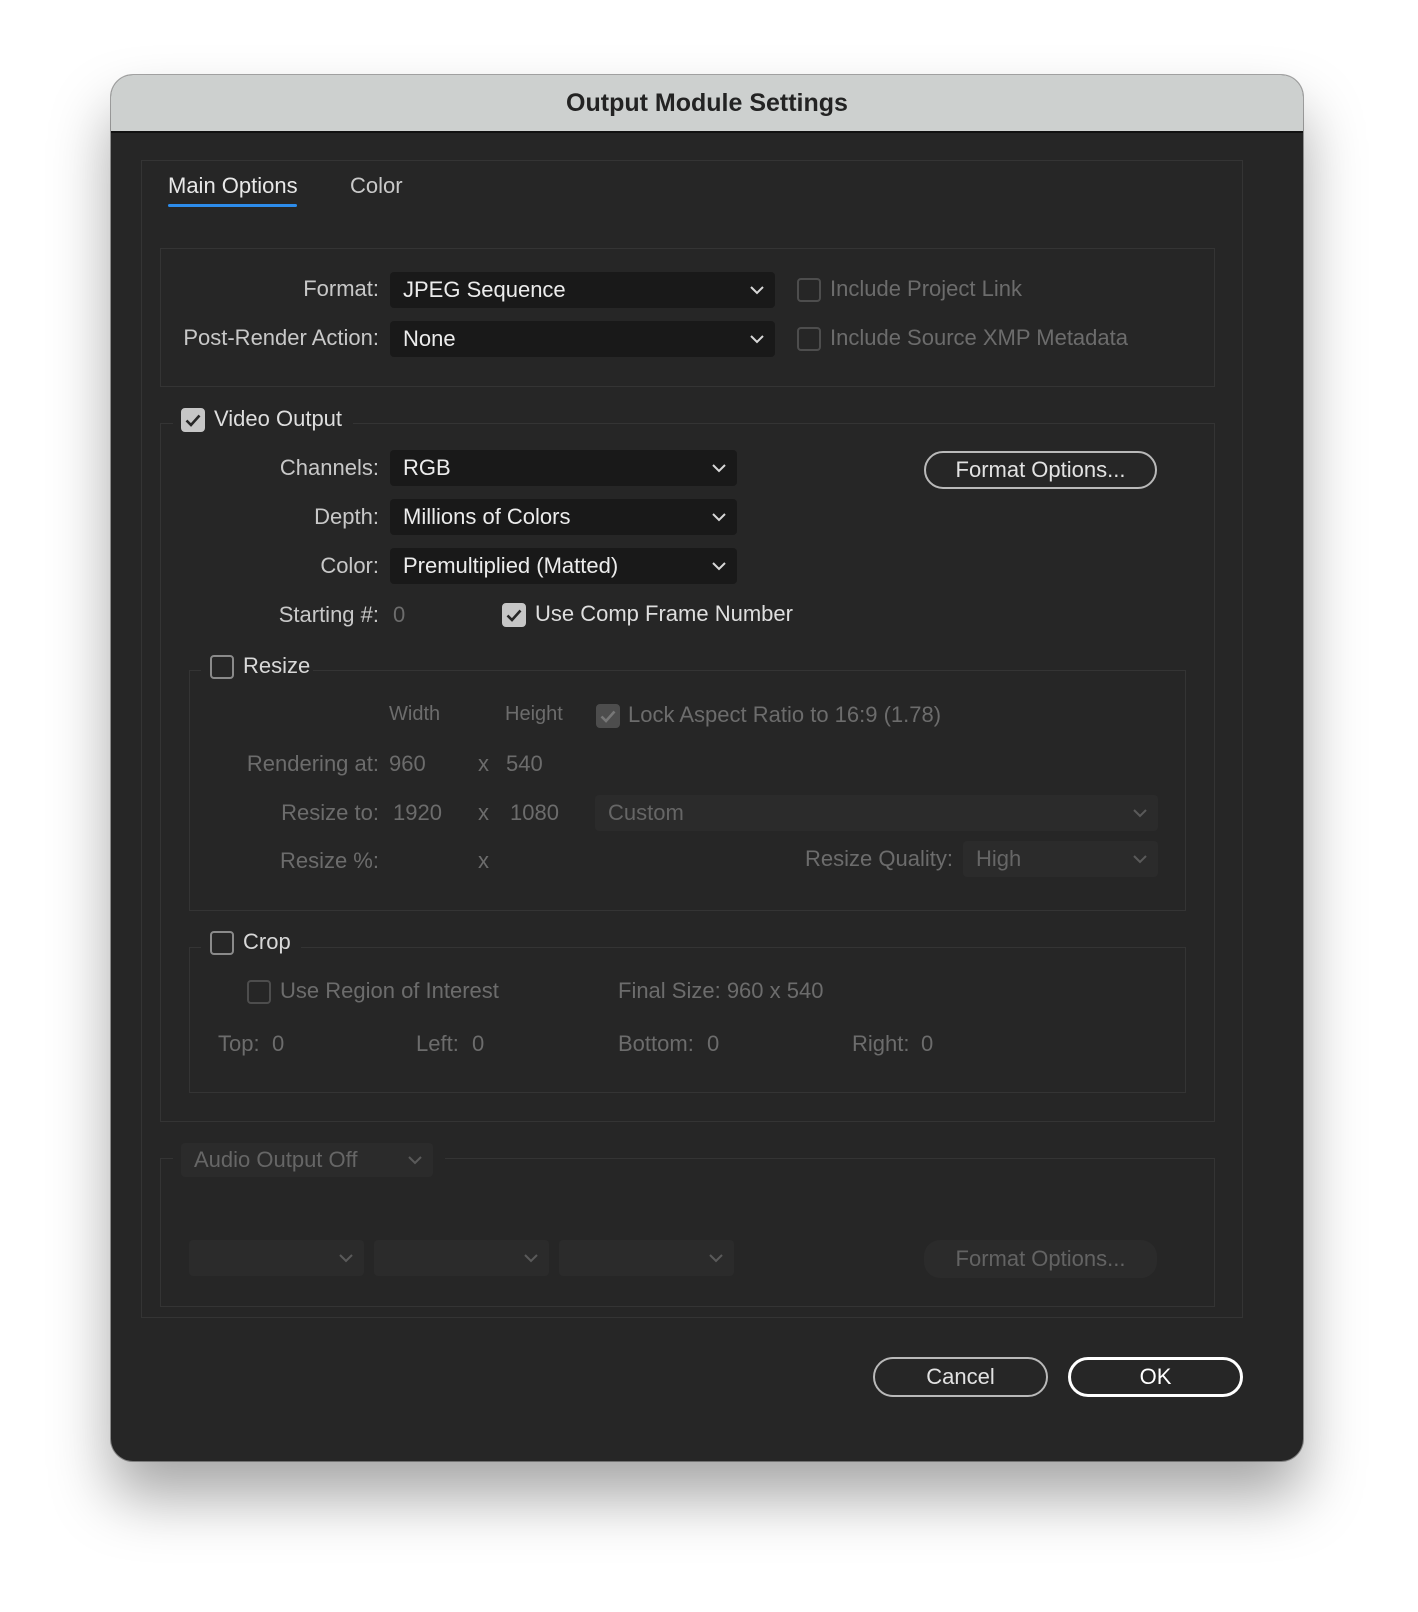  What do you see at coordinates (999, 858) in the screenshot?
I see `resize-quality-value: High` at bounding box center [999, 858].